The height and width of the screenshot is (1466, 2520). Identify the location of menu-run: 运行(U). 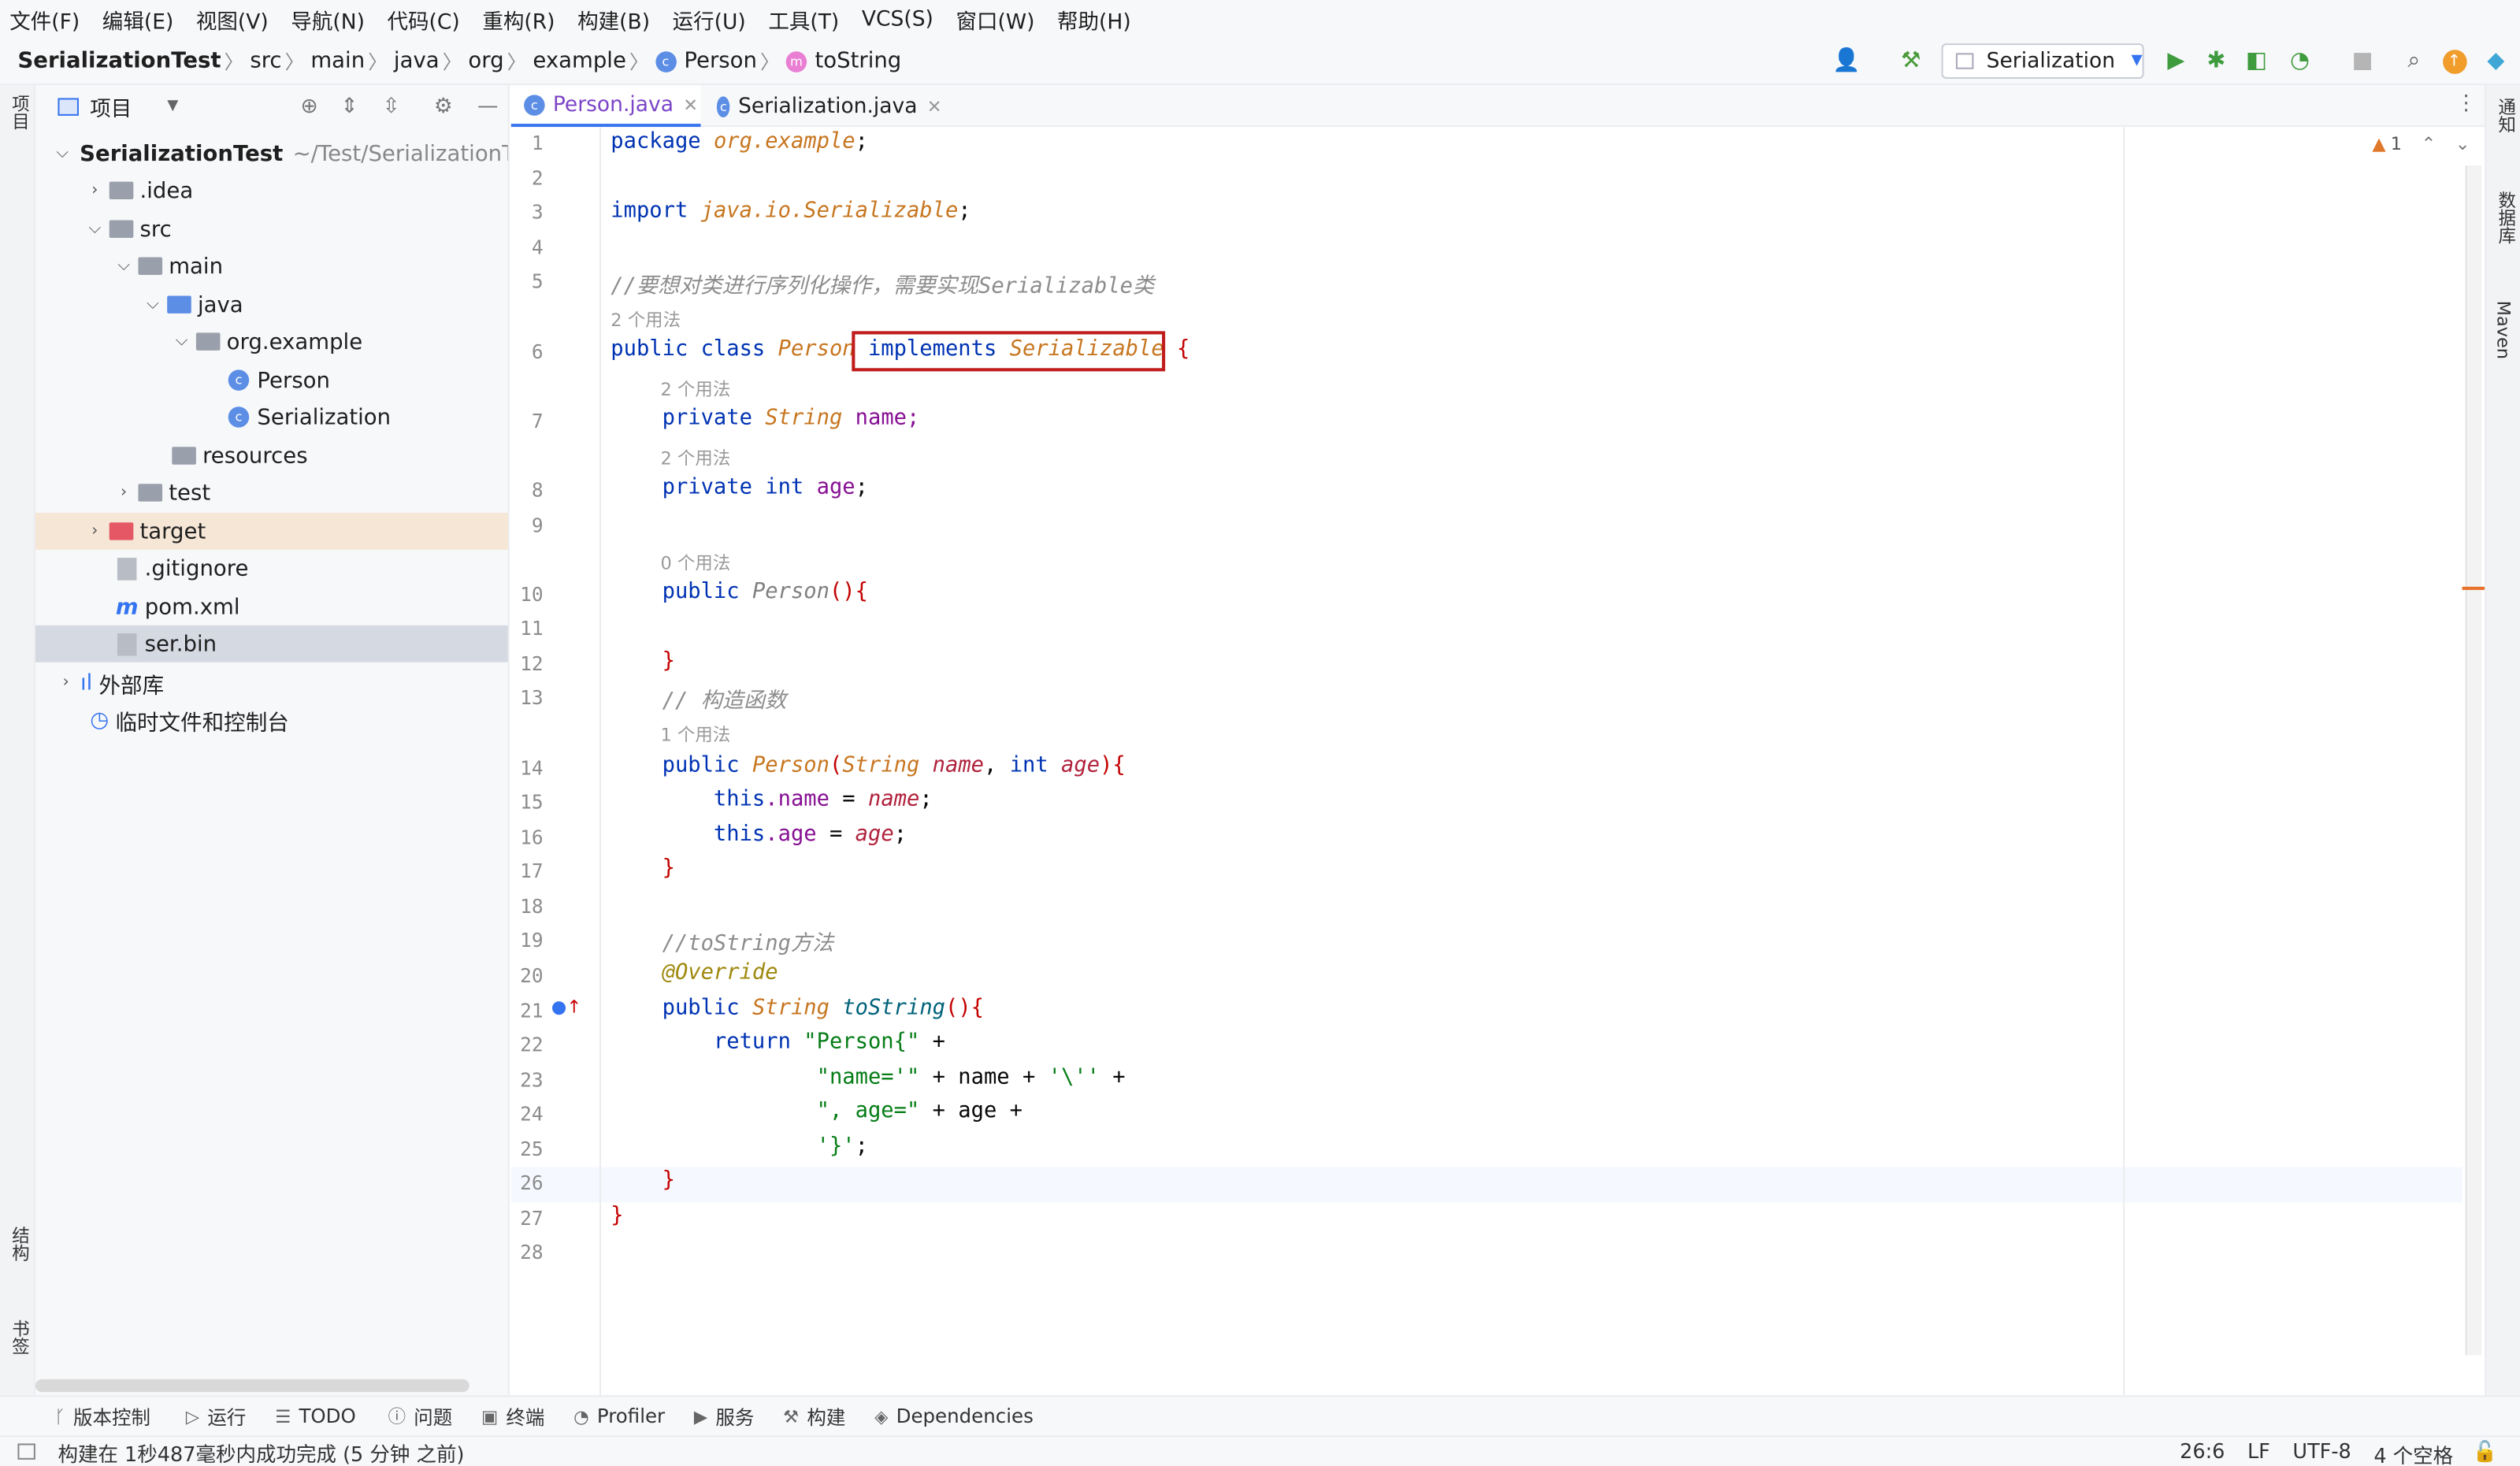
(709, 20).